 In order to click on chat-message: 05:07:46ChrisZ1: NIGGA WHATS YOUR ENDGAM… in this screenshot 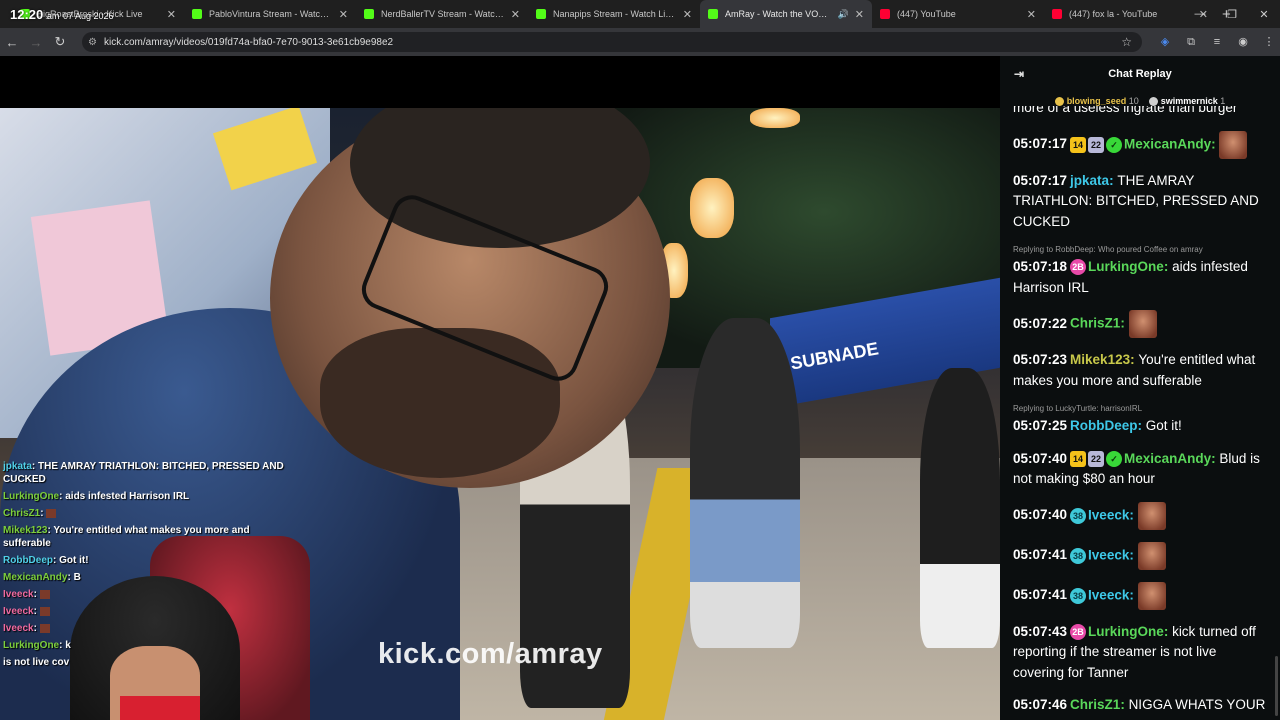, I will do `click(1140, 707)`.